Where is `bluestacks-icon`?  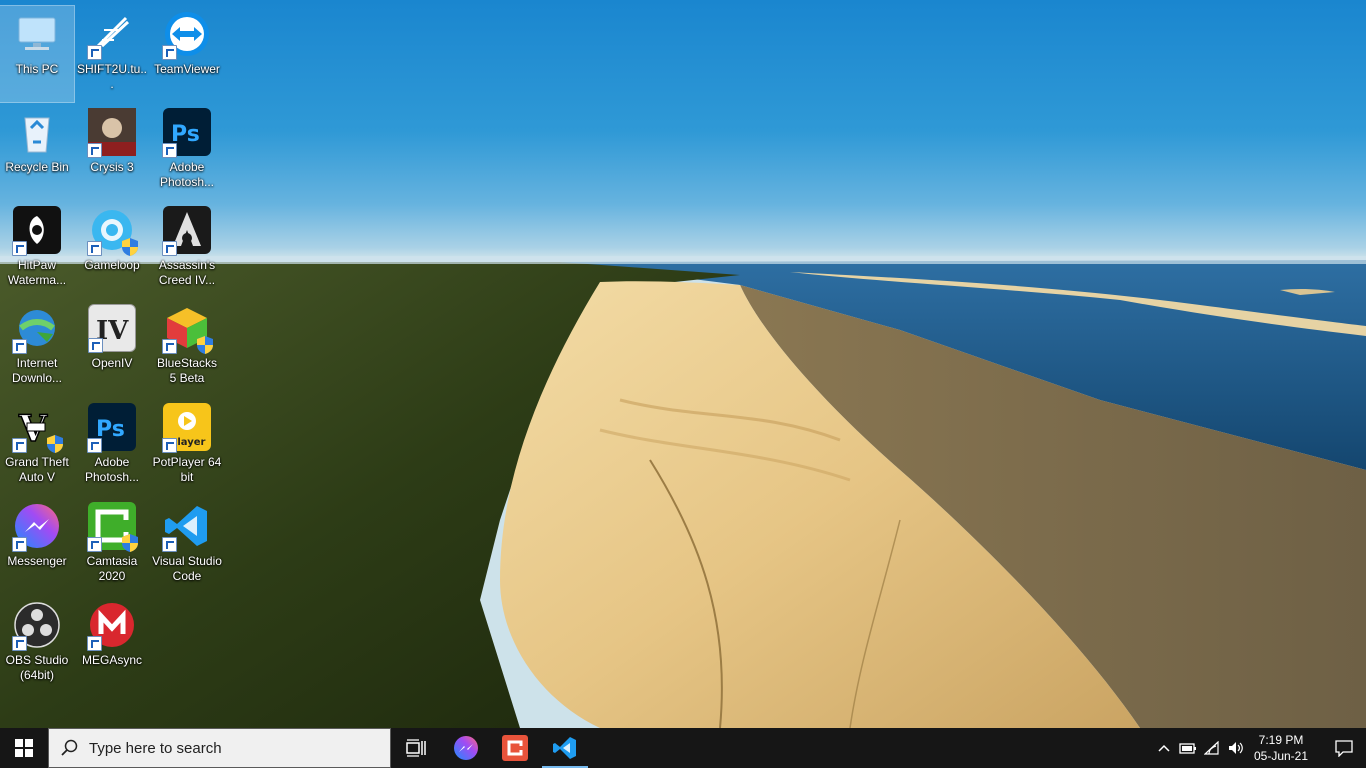
bluestacks-icon is located at coordinates (187, 329).